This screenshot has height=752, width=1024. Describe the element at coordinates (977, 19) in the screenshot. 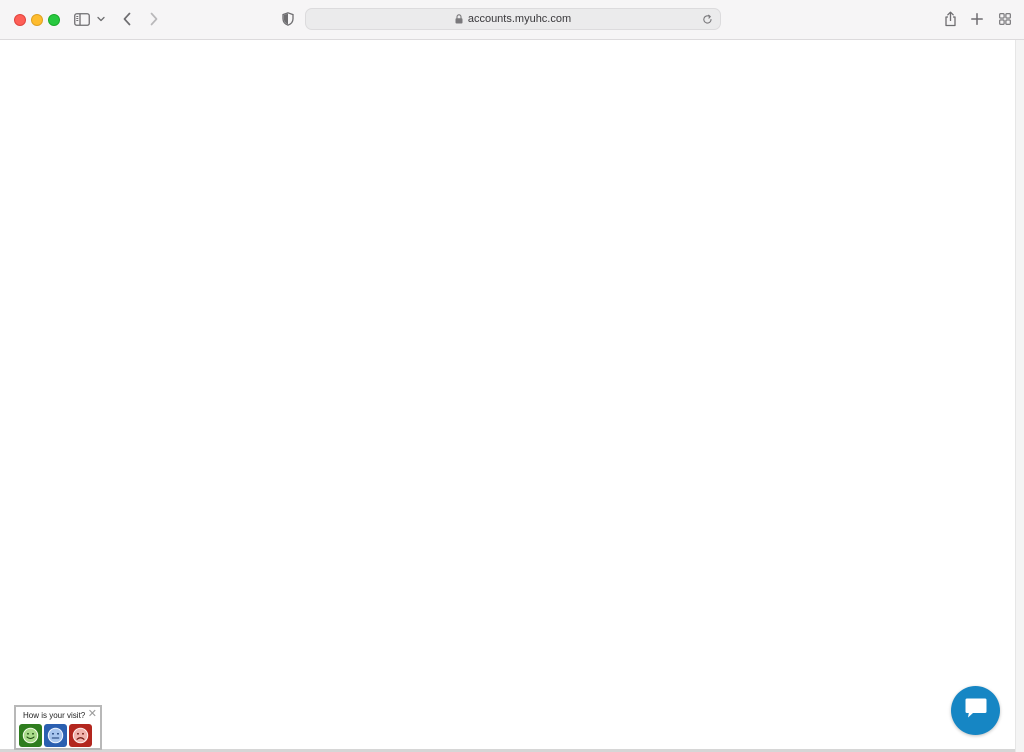

I see `plus-icon` at that location.